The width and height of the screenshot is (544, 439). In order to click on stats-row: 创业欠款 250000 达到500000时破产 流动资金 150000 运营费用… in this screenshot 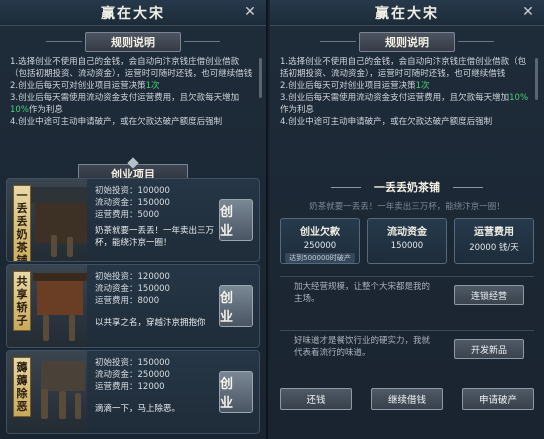, I will do `click(407, 241)`.